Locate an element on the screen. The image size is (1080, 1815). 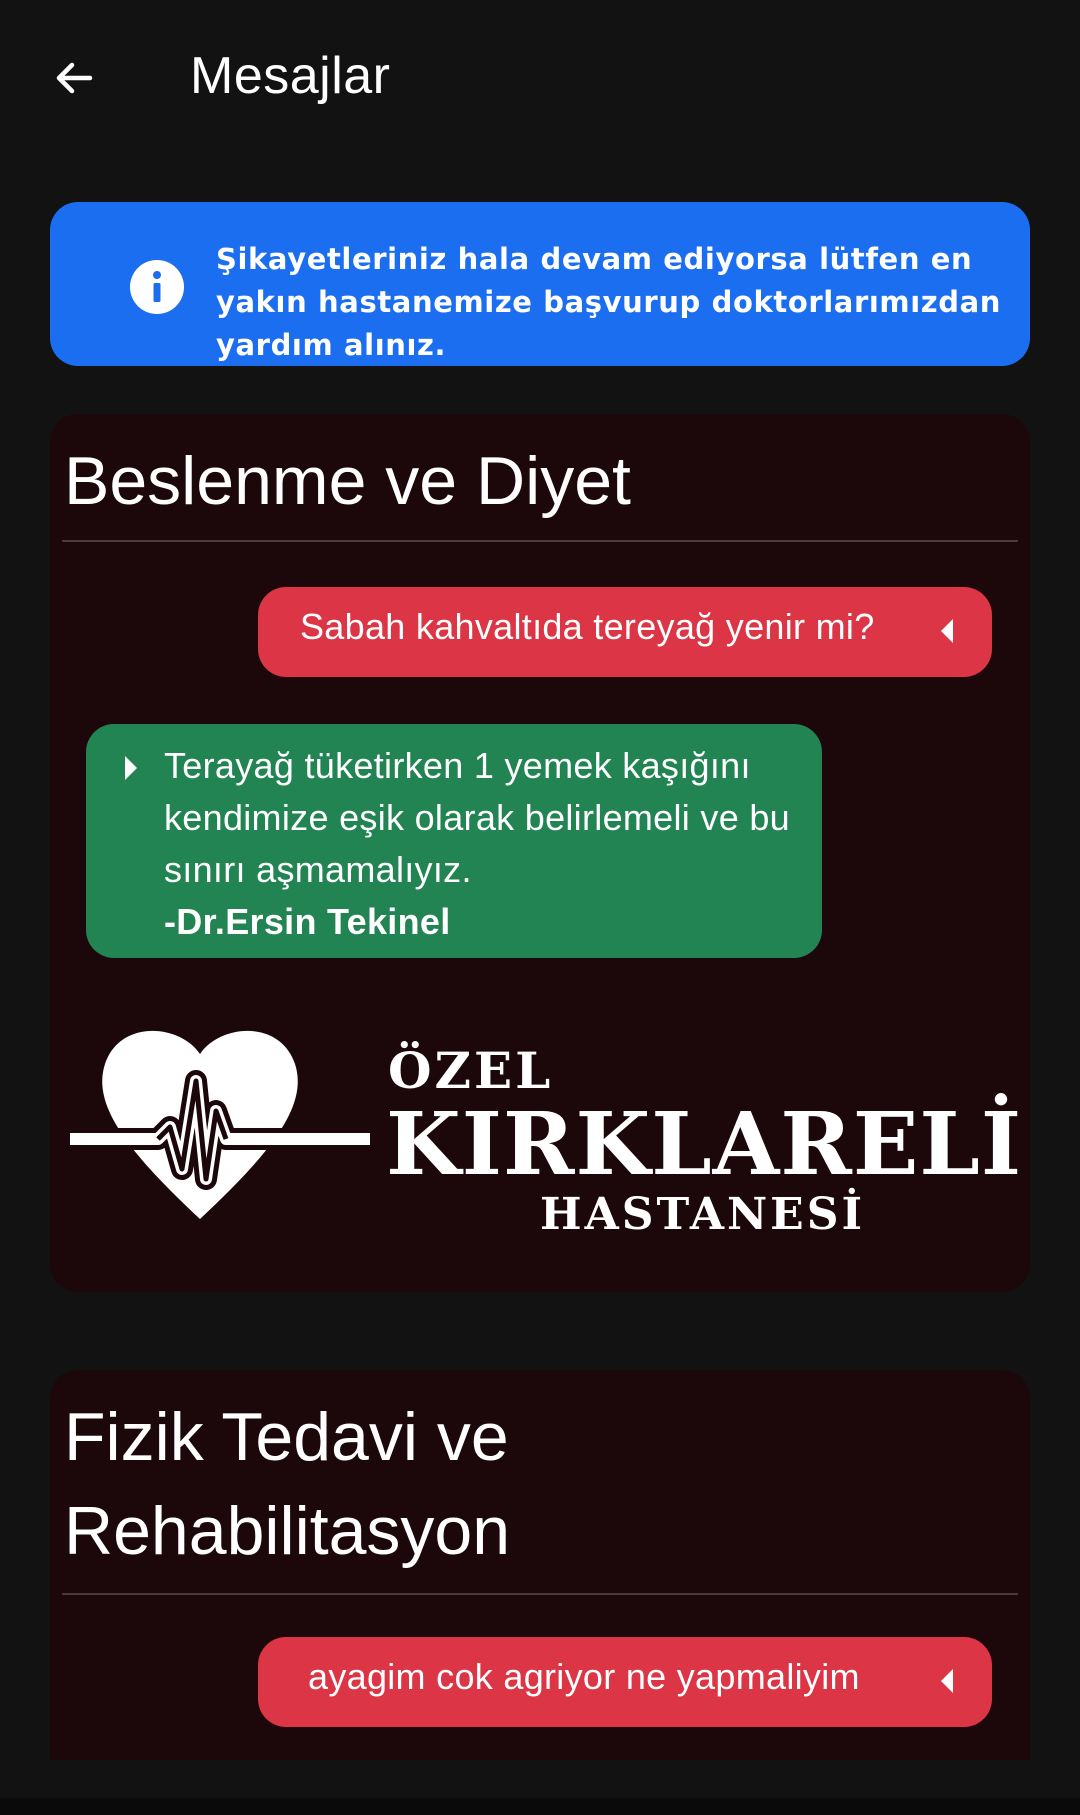
question-text: ayagim cok agriyor ne yapmaliyim is located at coordinates (584, 1676).